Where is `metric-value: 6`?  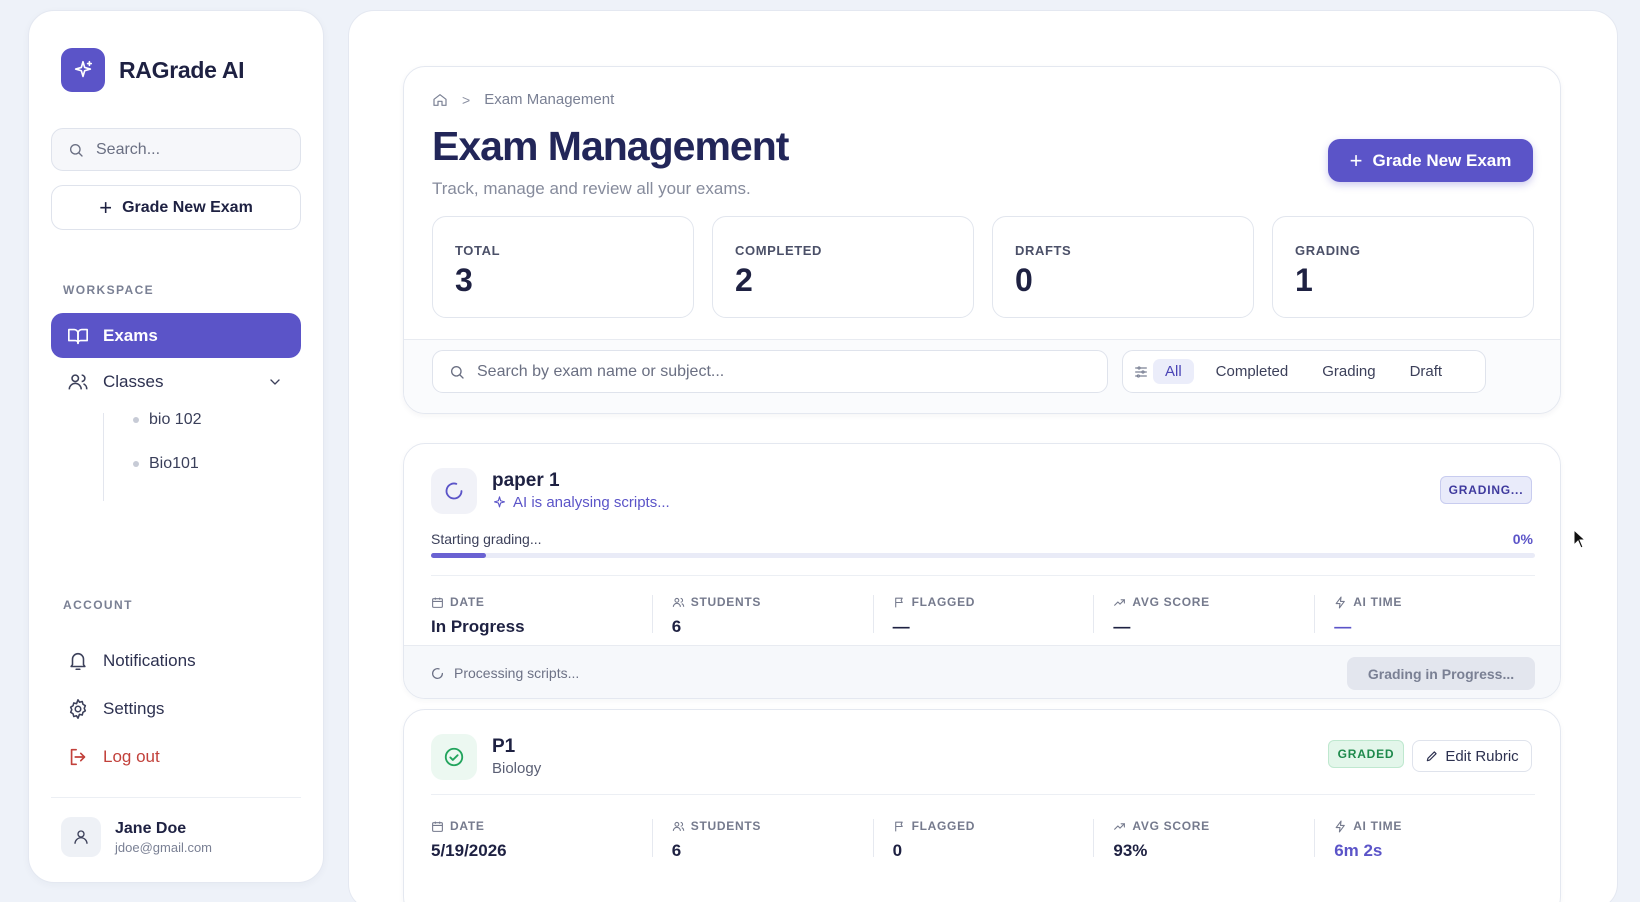
metric-value: 6 is located at coordinates (676, 850).